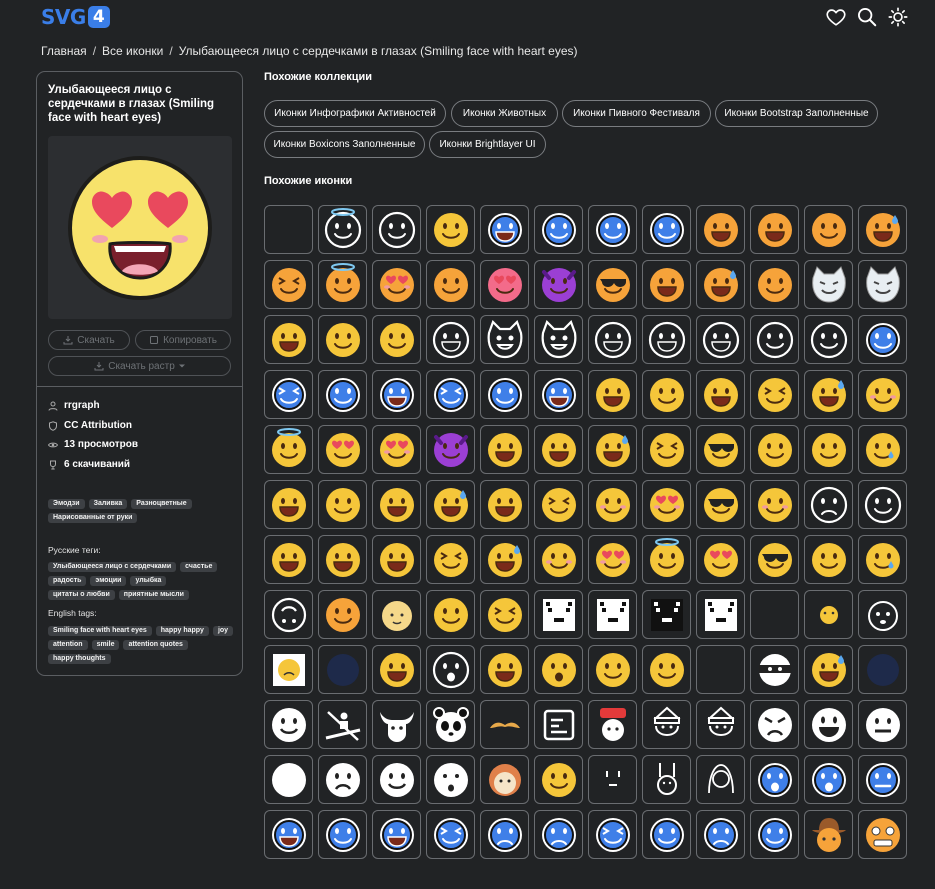 This screenshot has width=935, height=889. I want to click on tag: улыбка, so click(148, 581).